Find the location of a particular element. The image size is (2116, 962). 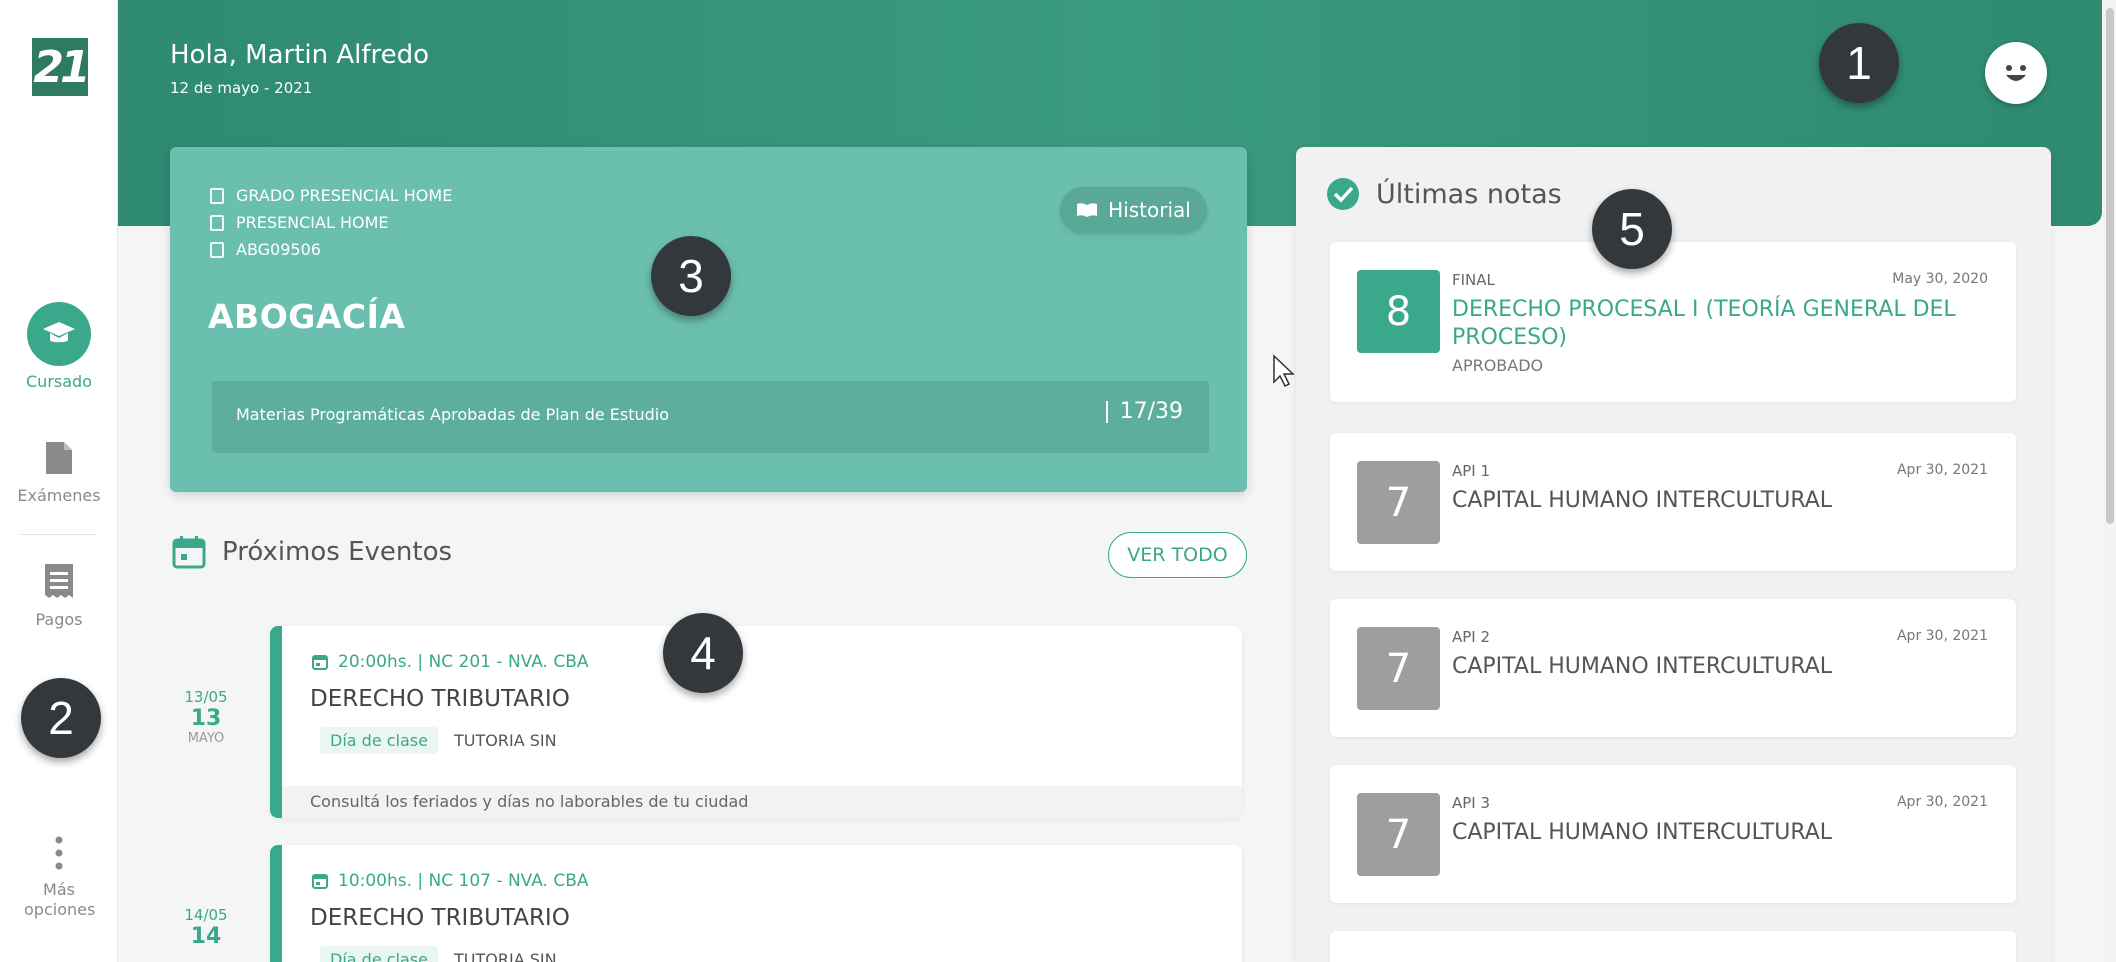

logo: 21 is located at coordinates (61, 67).